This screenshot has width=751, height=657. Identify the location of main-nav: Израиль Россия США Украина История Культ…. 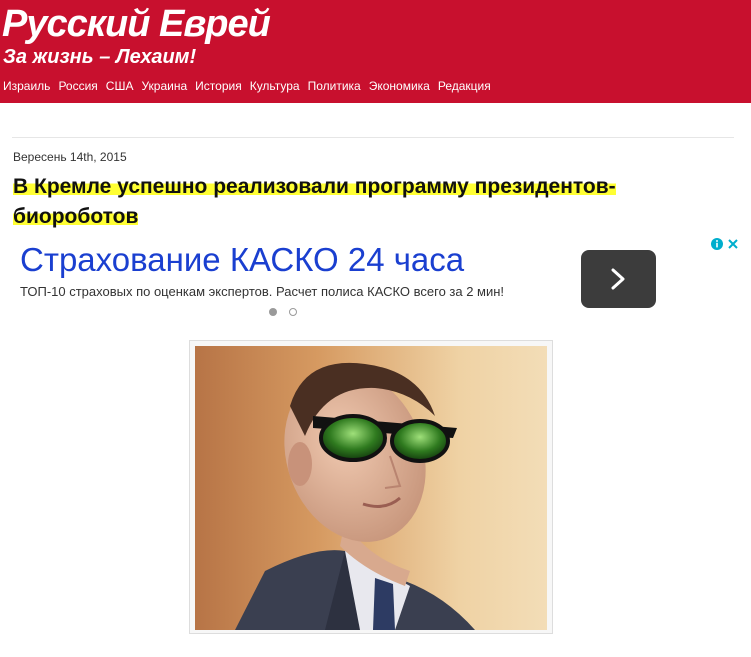
(251, 86).